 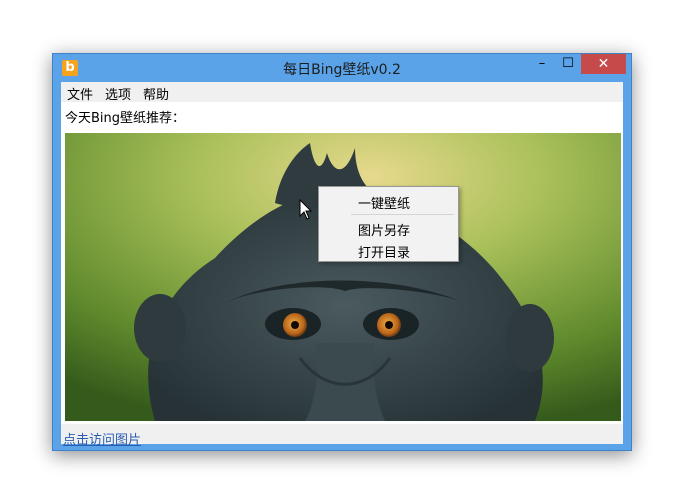 What do you see at coordinates (342, 92) in the screenshot?
I see `menu-bar: 文件 选项 帮助` at bounding box center [342, 92].